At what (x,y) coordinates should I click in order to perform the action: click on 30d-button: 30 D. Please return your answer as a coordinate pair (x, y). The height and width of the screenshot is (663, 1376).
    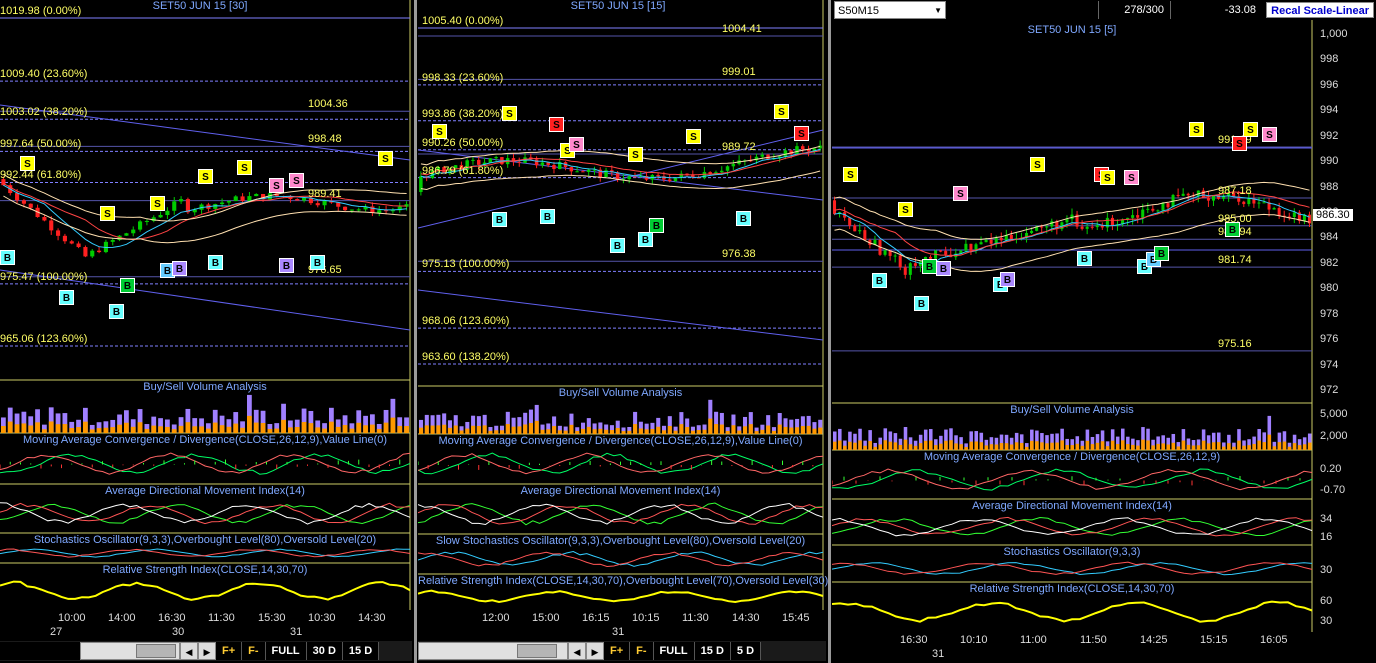
    Looking at the image, I should click on (324, 651).